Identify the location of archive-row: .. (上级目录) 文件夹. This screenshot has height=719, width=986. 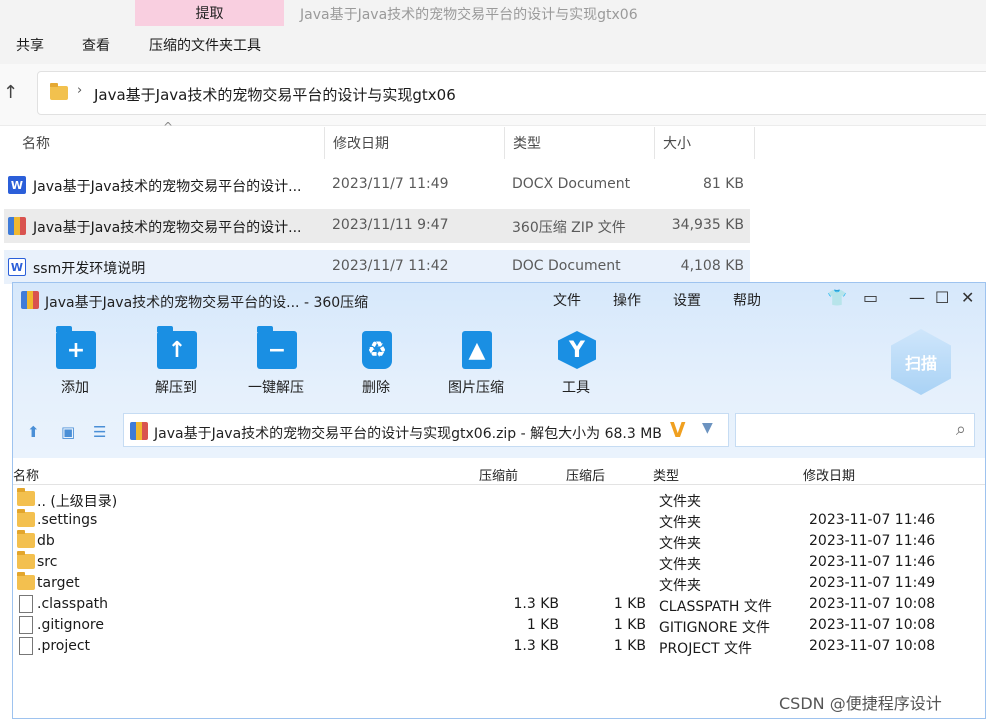
(499, 499).